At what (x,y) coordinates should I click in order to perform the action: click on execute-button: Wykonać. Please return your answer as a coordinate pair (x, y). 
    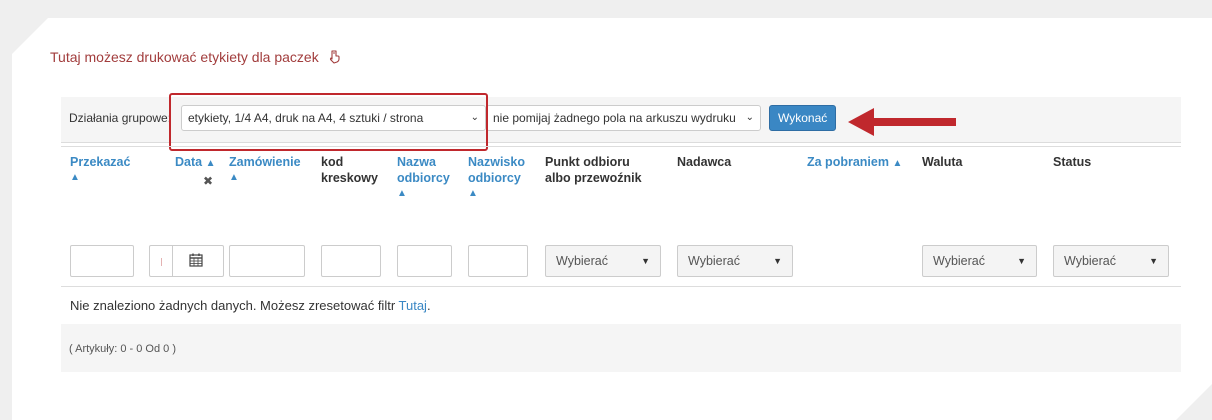
    Looking at the image, I should click on (803, 118).